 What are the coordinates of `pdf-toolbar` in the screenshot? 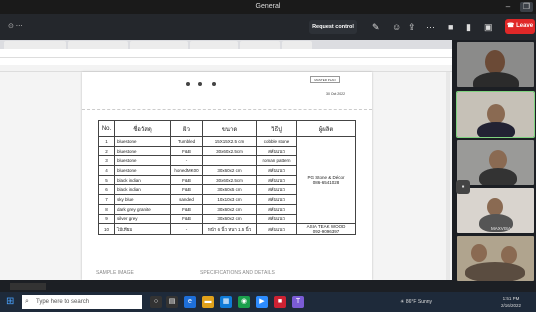 It's located at (226, 68).